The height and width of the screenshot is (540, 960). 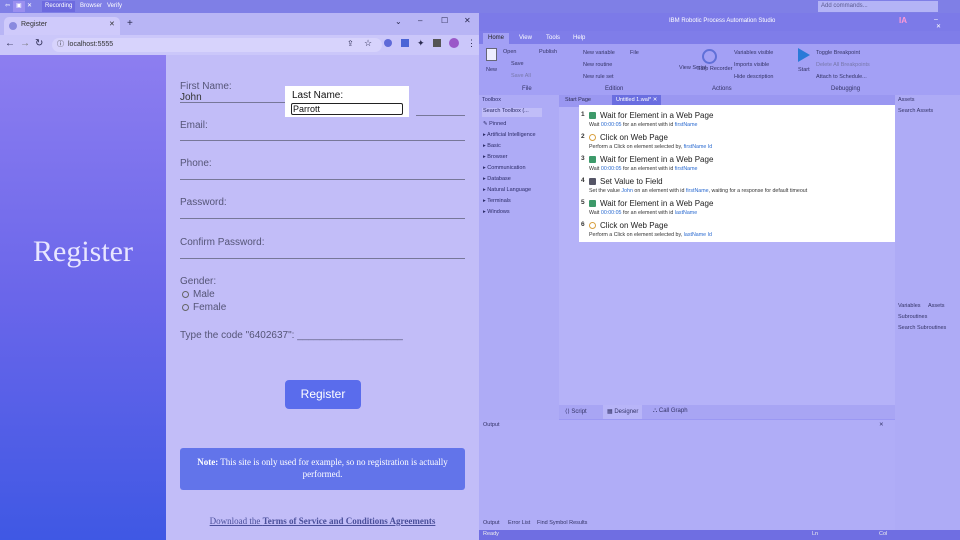 What do you see at coordinates (322, 218) in the screenshot?
I see `password-field` at bounding box center [322, 218].